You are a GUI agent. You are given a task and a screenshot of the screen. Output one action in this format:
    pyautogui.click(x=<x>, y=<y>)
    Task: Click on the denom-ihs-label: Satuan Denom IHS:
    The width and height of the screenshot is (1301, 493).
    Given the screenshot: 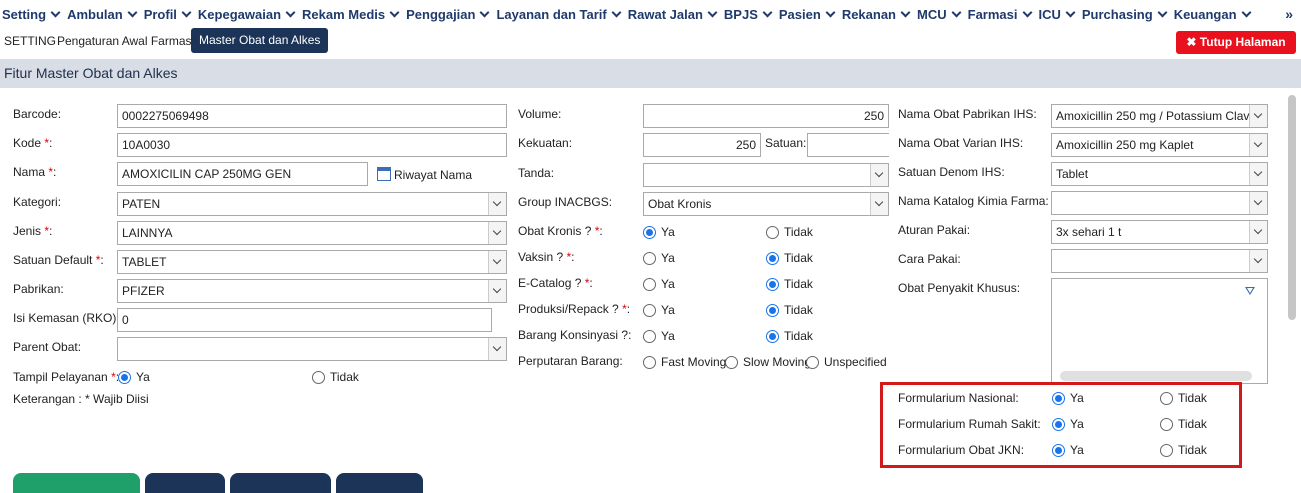 What is the action you would take?
    pyautogui.click(x=951, y=172)
    